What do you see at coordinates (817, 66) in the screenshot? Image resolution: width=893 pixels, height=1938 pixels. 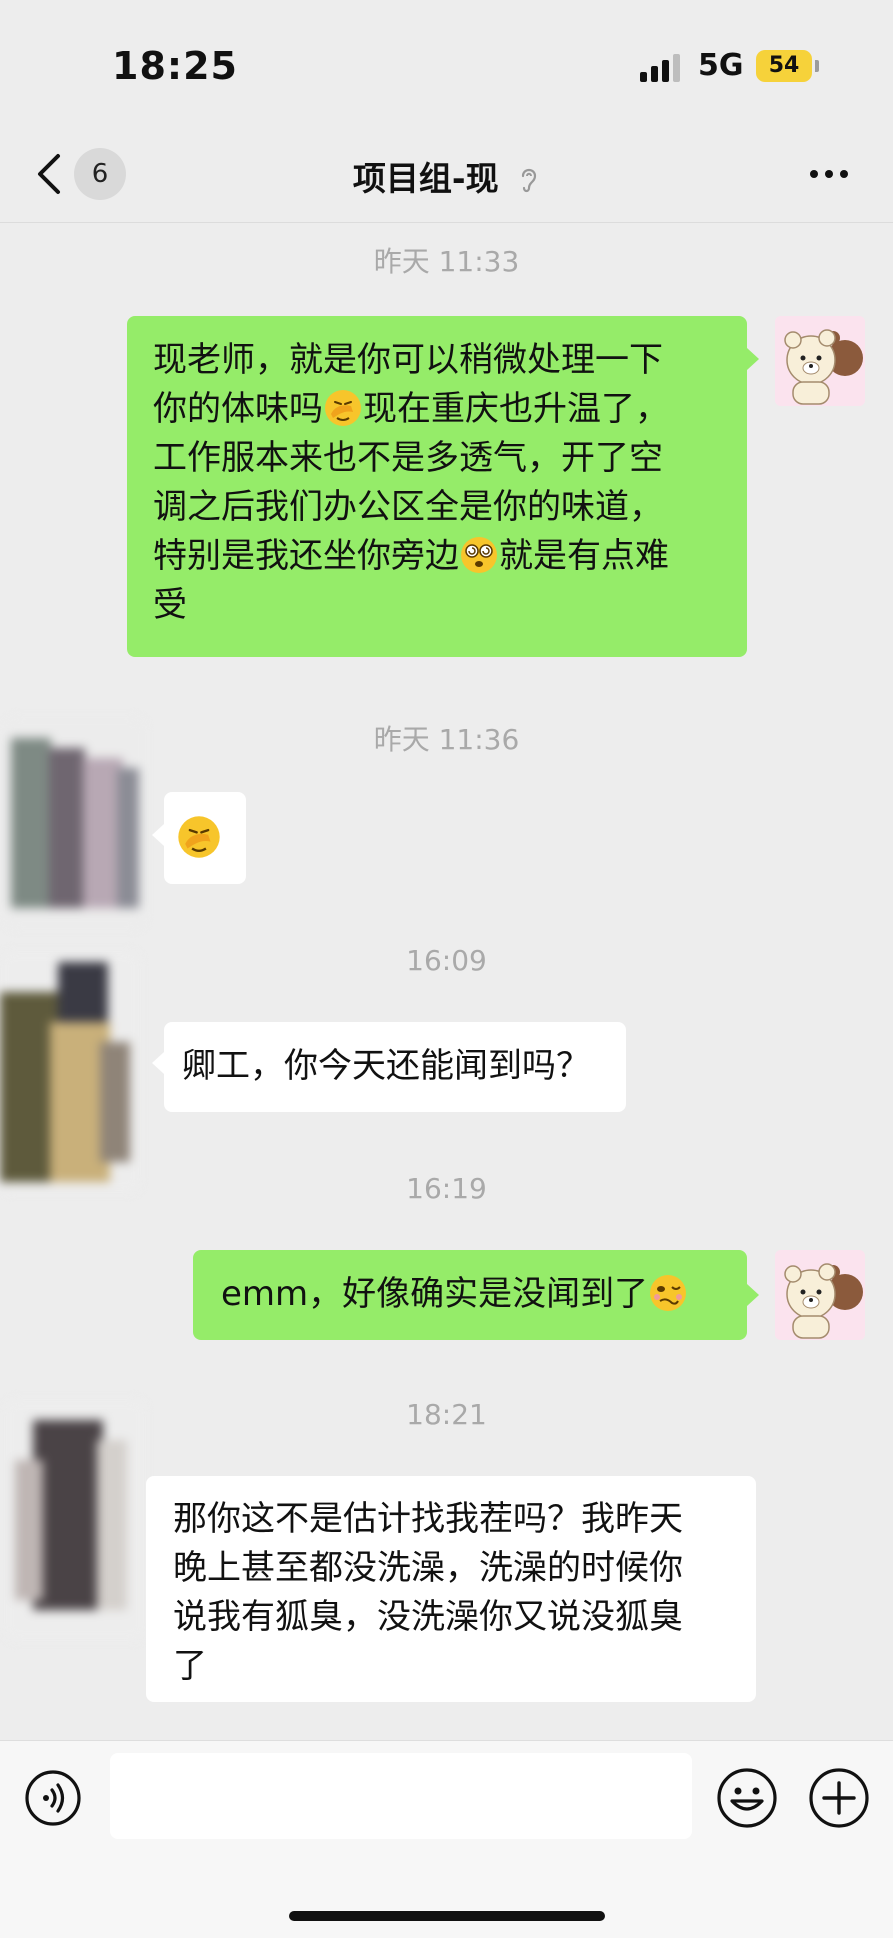 I see `battery-cap` at bounding box center [817, 66].